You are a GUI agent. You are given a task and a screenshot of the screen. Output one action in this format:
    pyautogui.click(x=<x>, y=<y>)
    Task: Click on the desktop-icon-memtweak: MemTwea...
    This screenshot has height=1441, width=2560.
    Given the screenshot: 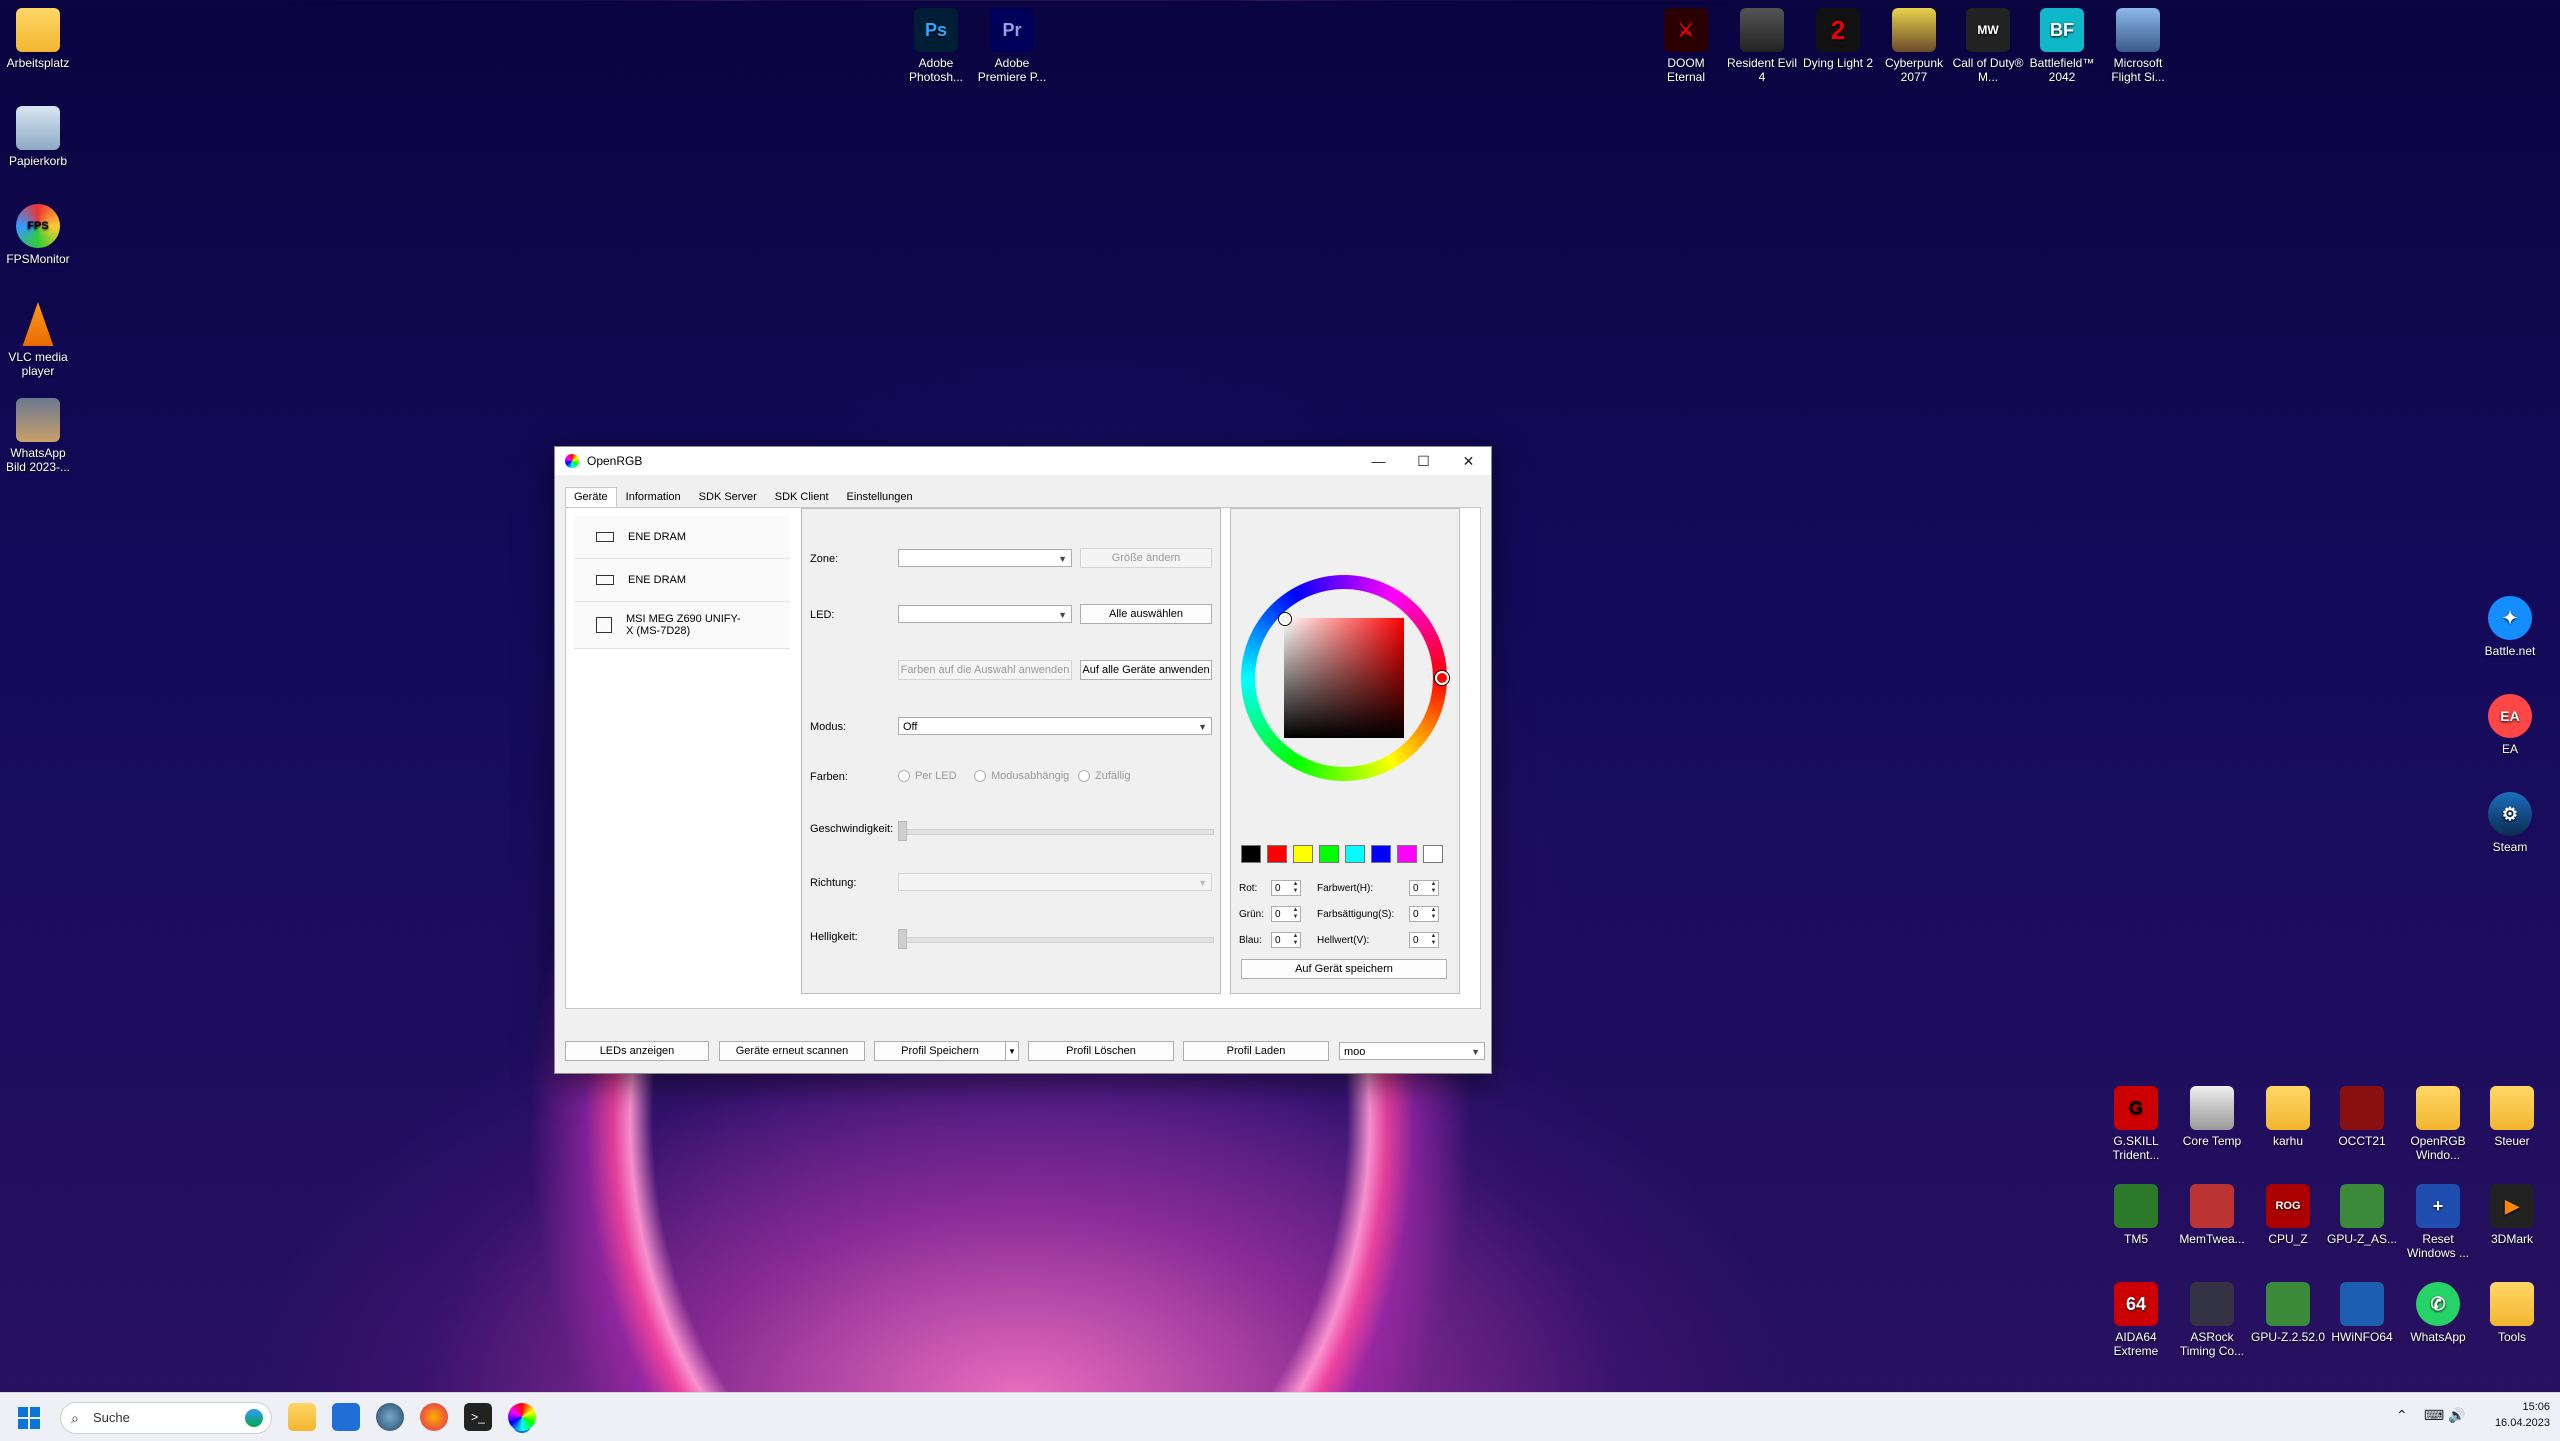 What is the action you would take?
    pyautogui.click(x=2212, y=1215)
    